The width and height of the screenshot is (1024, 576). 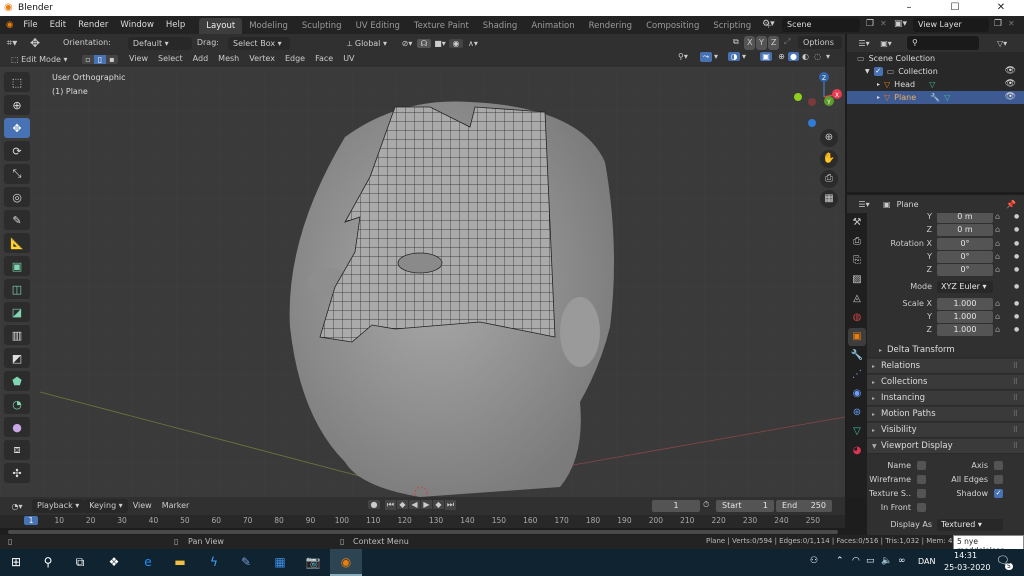 What do you see at coordinates (864, 204) in the screenshot?
I see `properties-editor-icon: ☰▾` at bounding box center [864, 204].